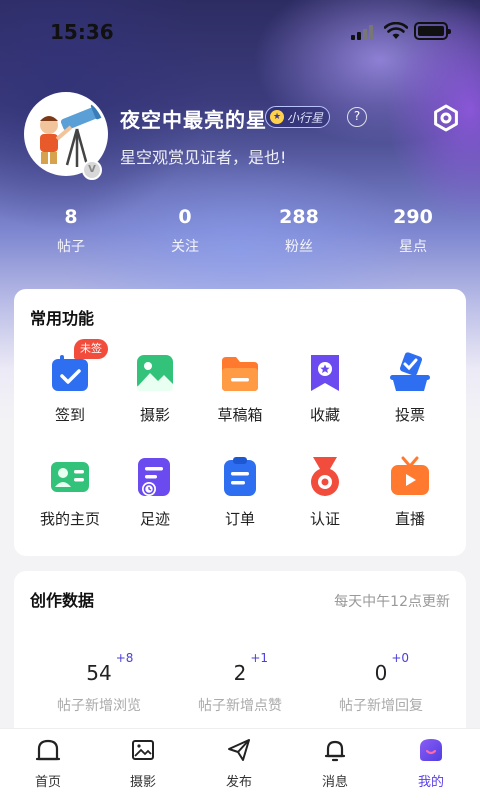 Image resolution: width=480 pixels, height=800 pixels. What do you see at coordinates (62, 318) in the screenshot?
I see `section-title: 常用功能` at bounding box center [62, 318].